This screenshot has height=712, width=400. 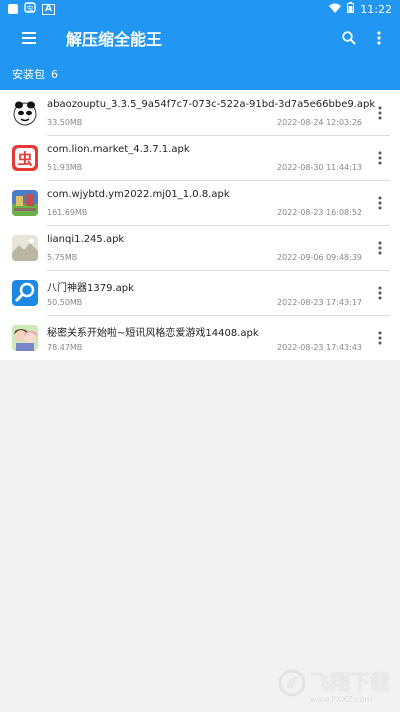 What do you see at coordinates (350, 683) in the screenshot?
I see `watermark-text: 飞翔下载` at bounding box center [350, 683].